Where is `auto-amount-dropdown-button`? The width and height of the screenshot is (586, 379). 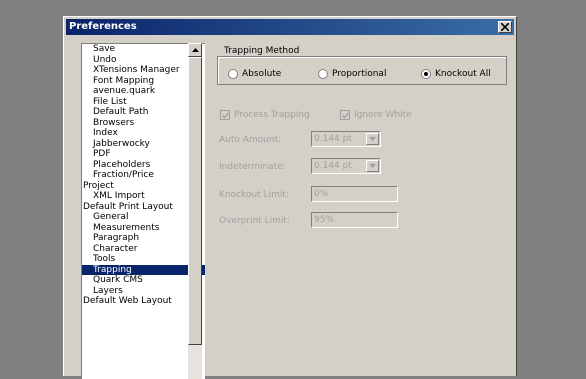 auto-amount-dropdown-button is located at coordinates (372, 139).